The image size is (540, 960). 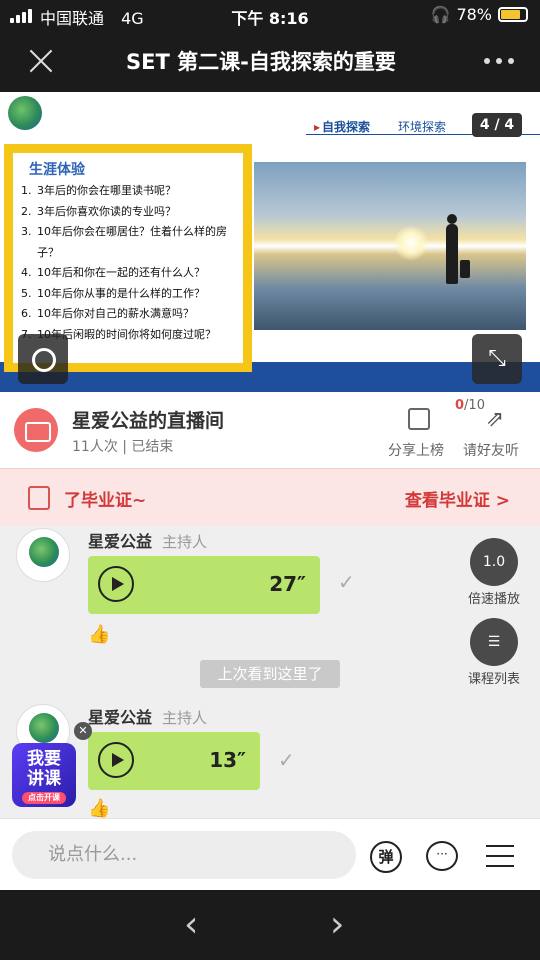 I want to click on camera-icon, so click(x=43, y=359).